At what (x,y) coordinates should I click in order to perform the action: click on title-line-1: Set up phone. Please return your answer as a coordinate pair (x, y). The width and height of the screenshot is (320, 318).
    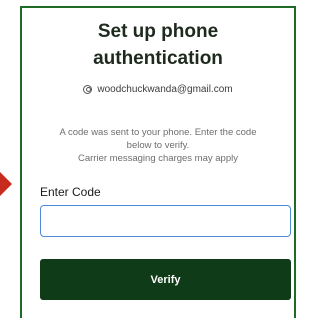
    Looking at the image, I should click on (158, 31).